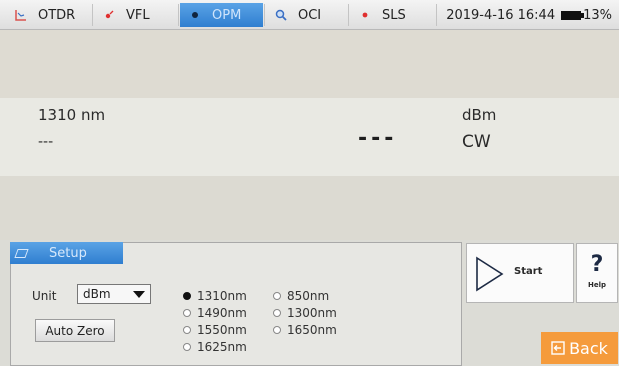 This screenshot has width=619, height=366. What do you see at coordinates (215, 330) in the screenshot?
I see `wavelength-option-1550: 1550nm` at bounding box center [215, 330].